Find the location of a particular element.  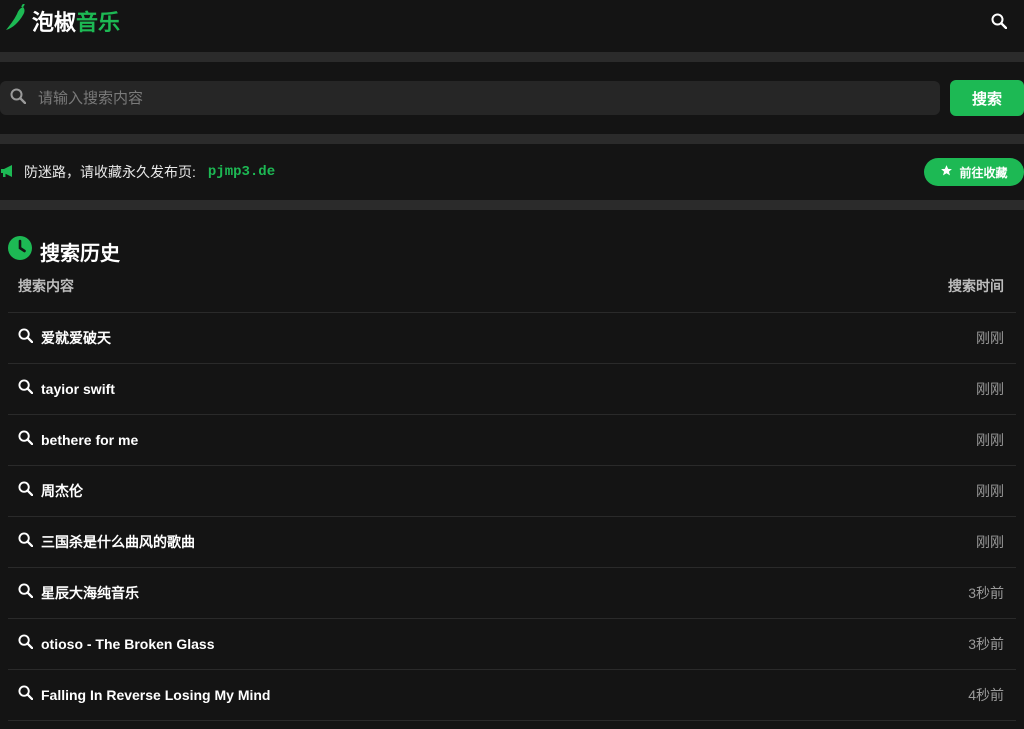

notice-url: pjmp3.de is located at coordinates (241, 172).